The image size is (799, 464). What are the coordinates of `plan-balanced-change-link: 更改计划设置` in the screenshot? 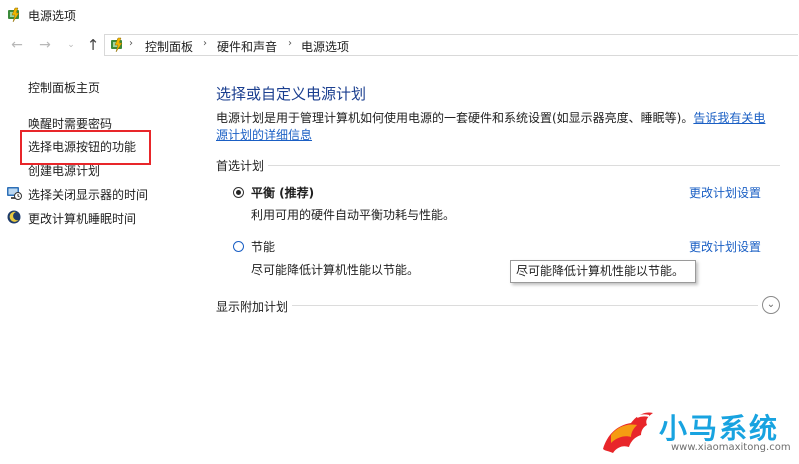 It's located at (725, 192).